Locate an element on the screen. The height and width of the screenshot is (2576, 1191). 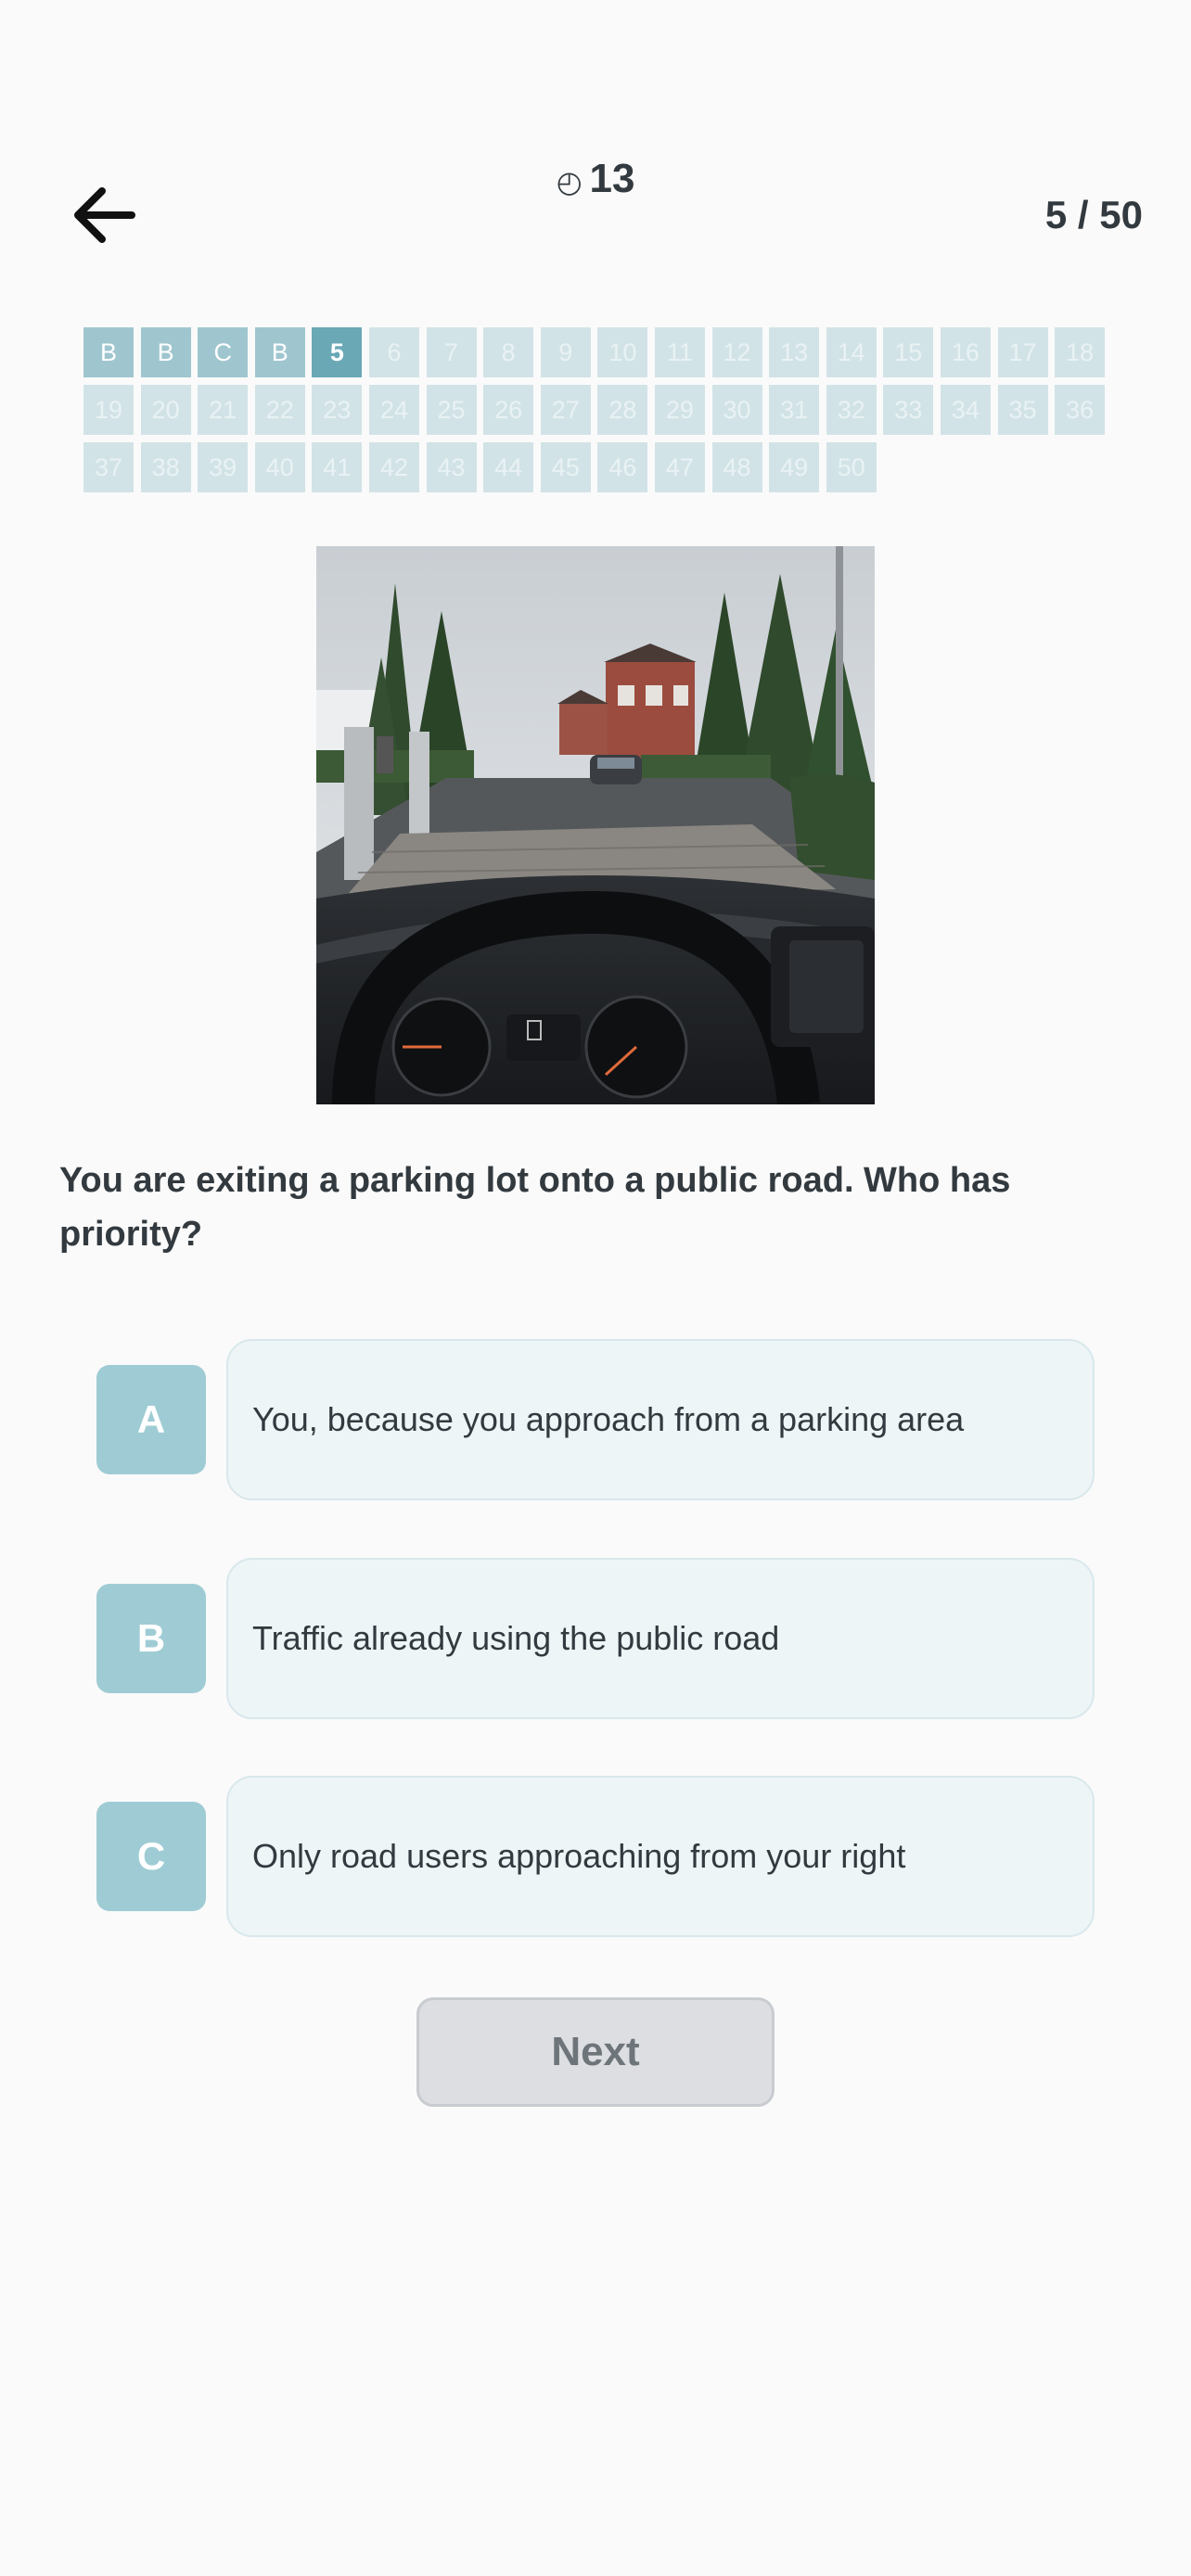
question-nav-cell-15: 15 is located at coordinates (908, 352).